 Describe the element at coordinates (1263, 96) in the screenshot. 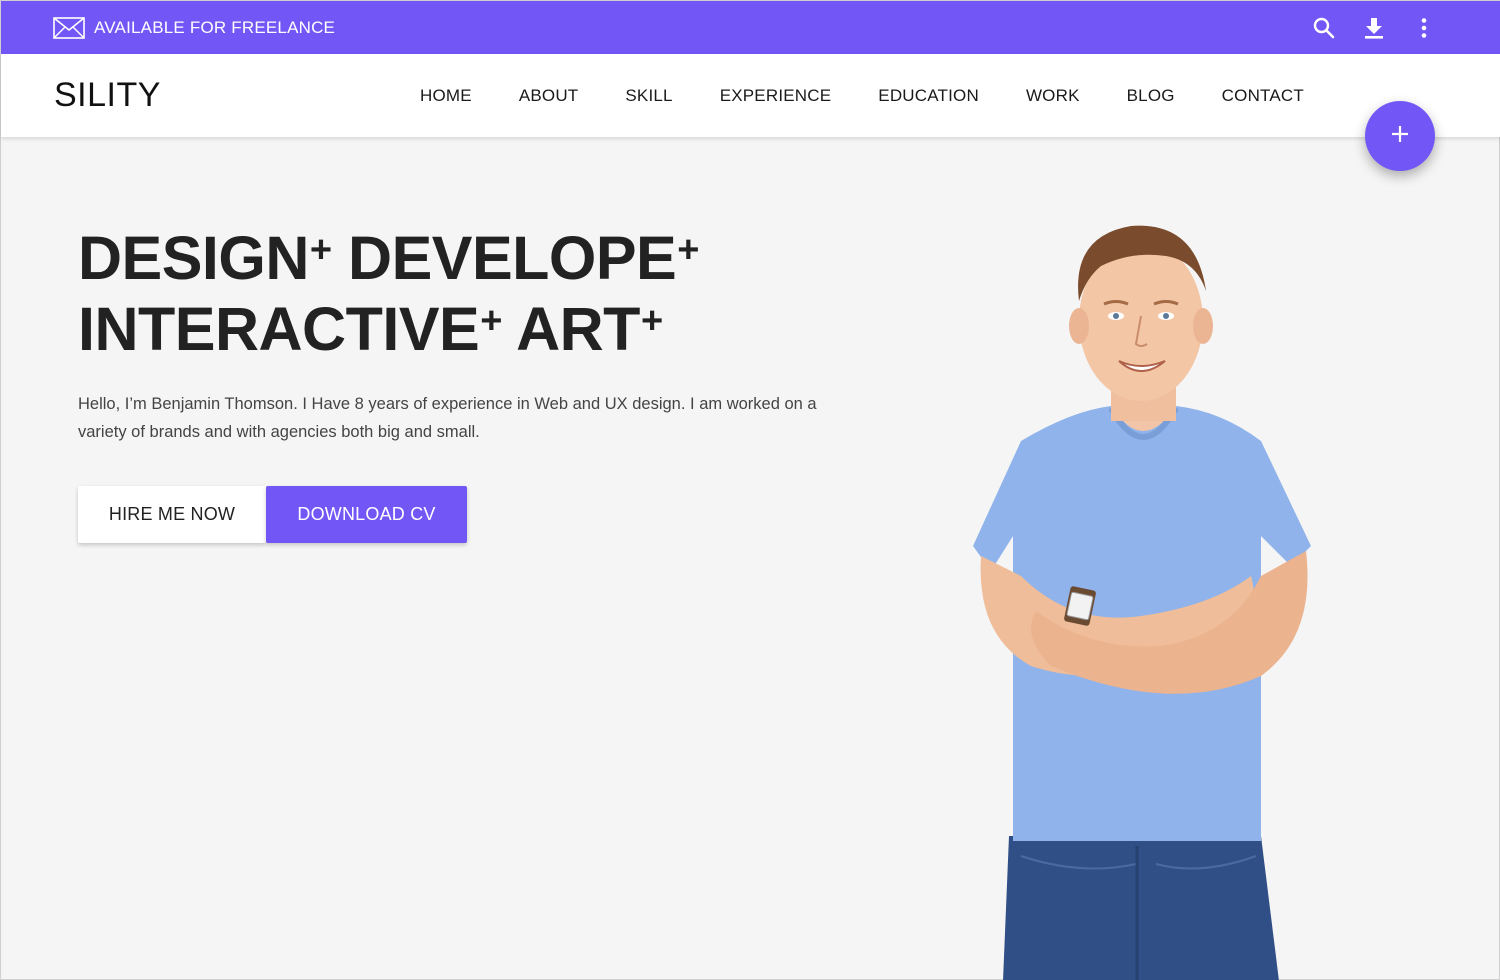

I see `nav-contact: CONTACT` at that location.